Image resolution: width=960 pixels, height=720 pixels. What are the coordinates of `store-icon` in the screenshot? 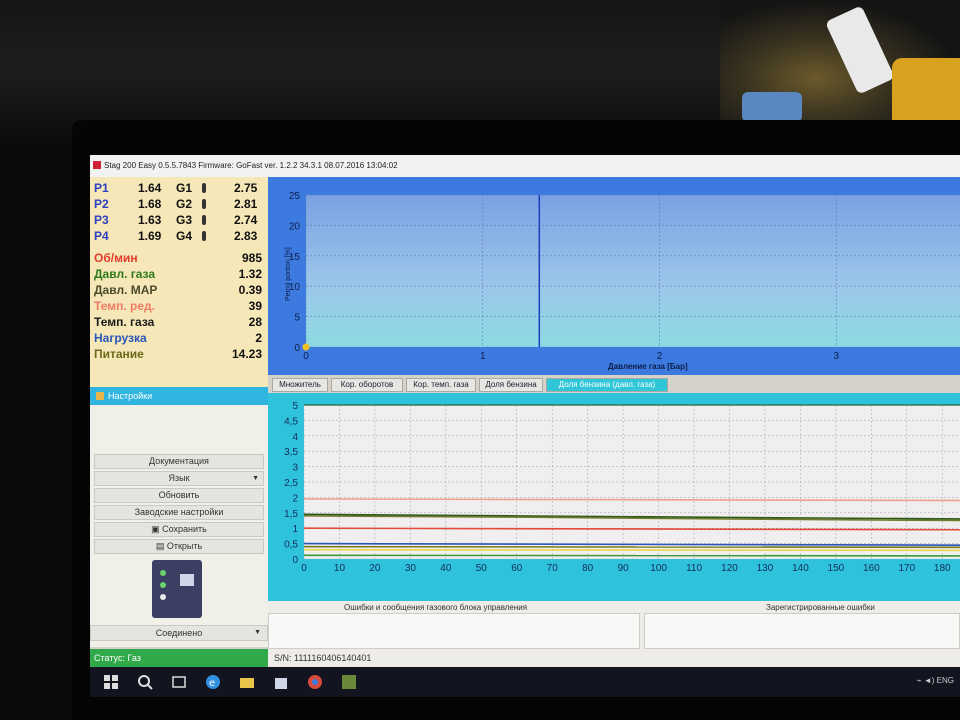 It's located at (281, 682).